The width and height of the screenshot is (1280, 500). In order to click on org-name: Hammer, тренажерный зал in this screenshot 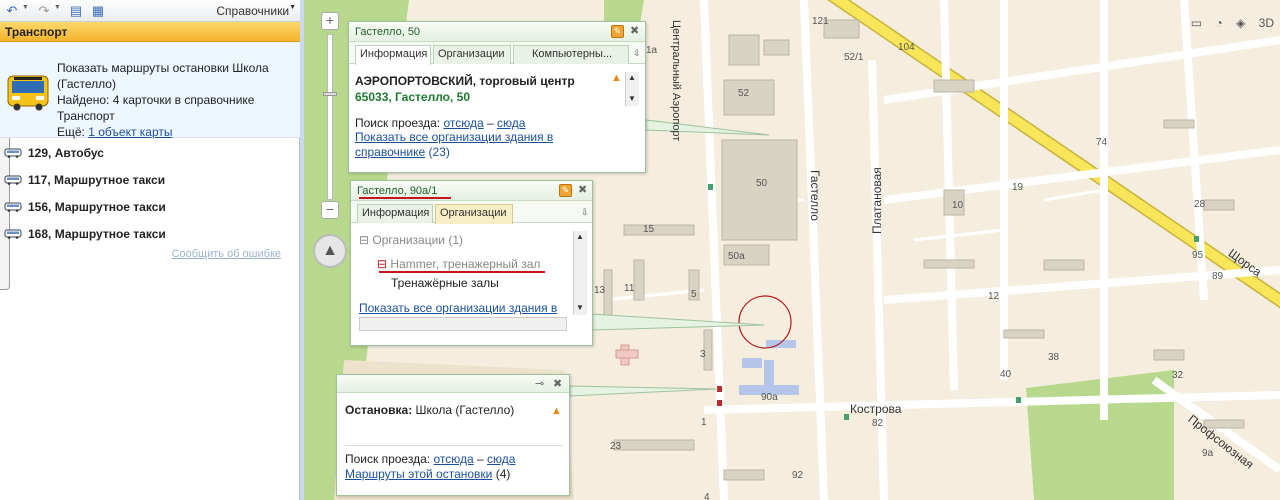, I will do `click(465, 264)`.